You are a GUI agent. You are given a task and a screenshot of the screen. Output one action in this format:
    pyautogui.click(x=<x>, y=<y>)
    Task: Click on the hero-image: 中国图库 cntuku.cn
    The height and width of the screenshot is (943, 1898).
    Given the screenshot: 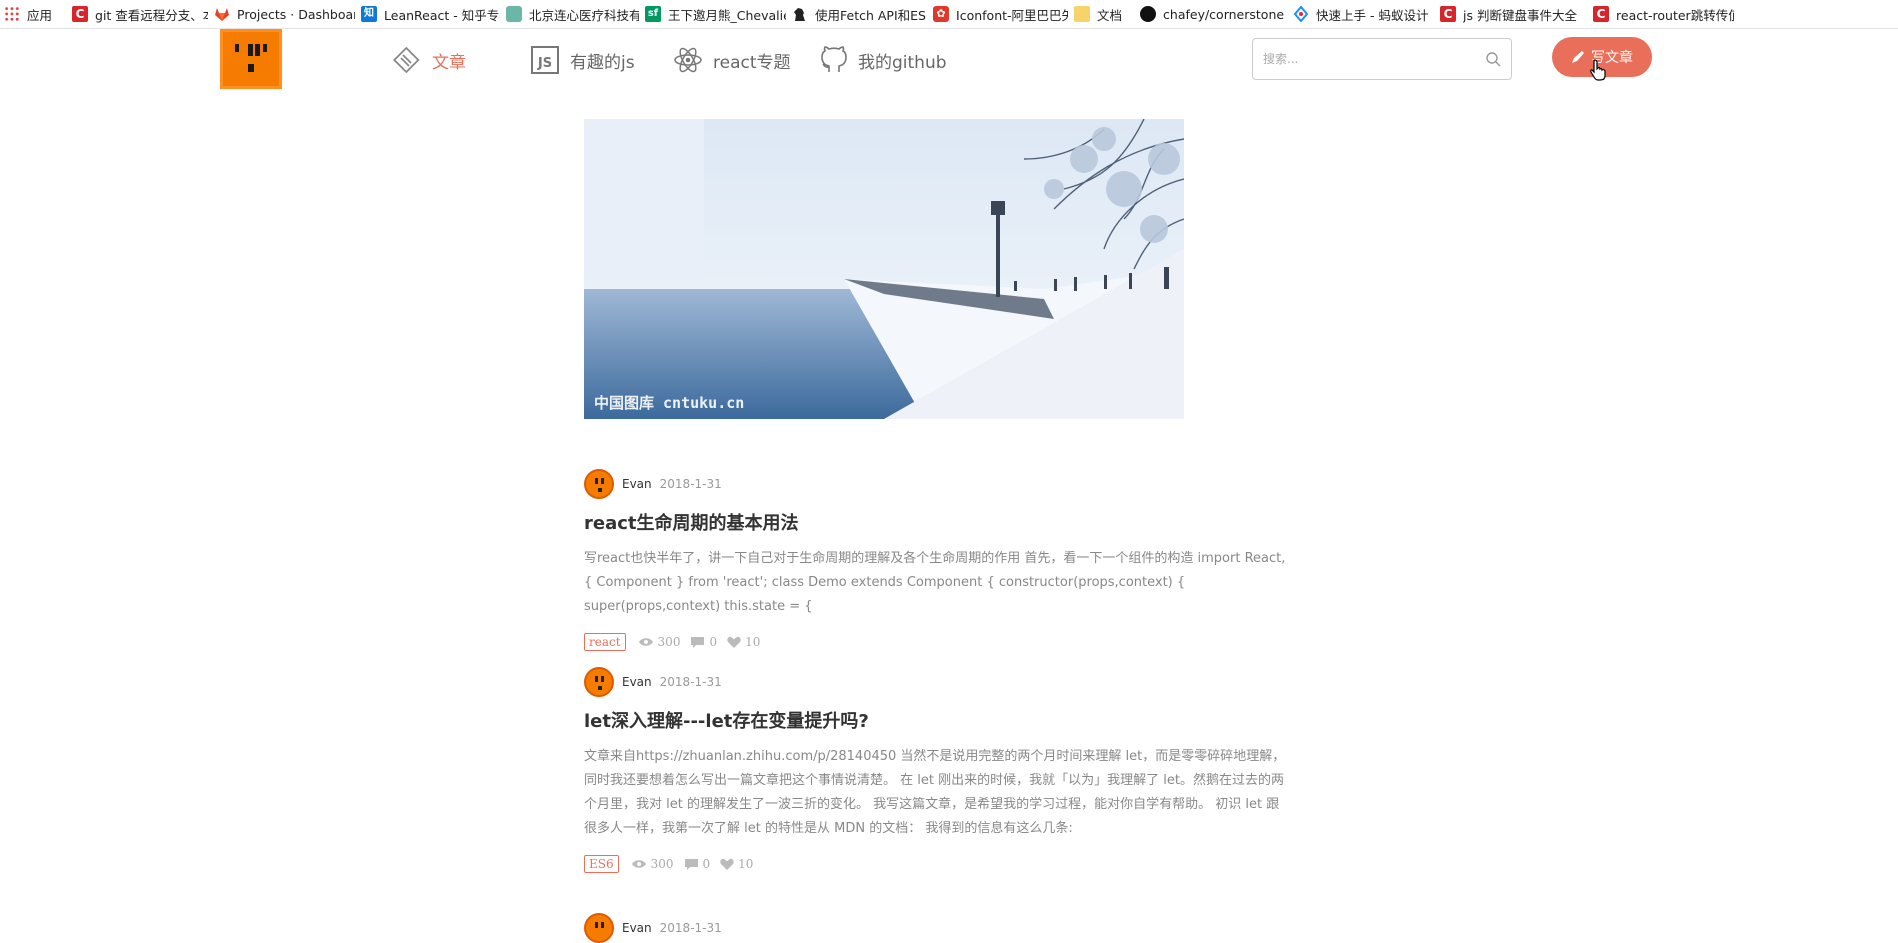 What is the action you would take?
    pyautogui.click(x=884, y=269)
    